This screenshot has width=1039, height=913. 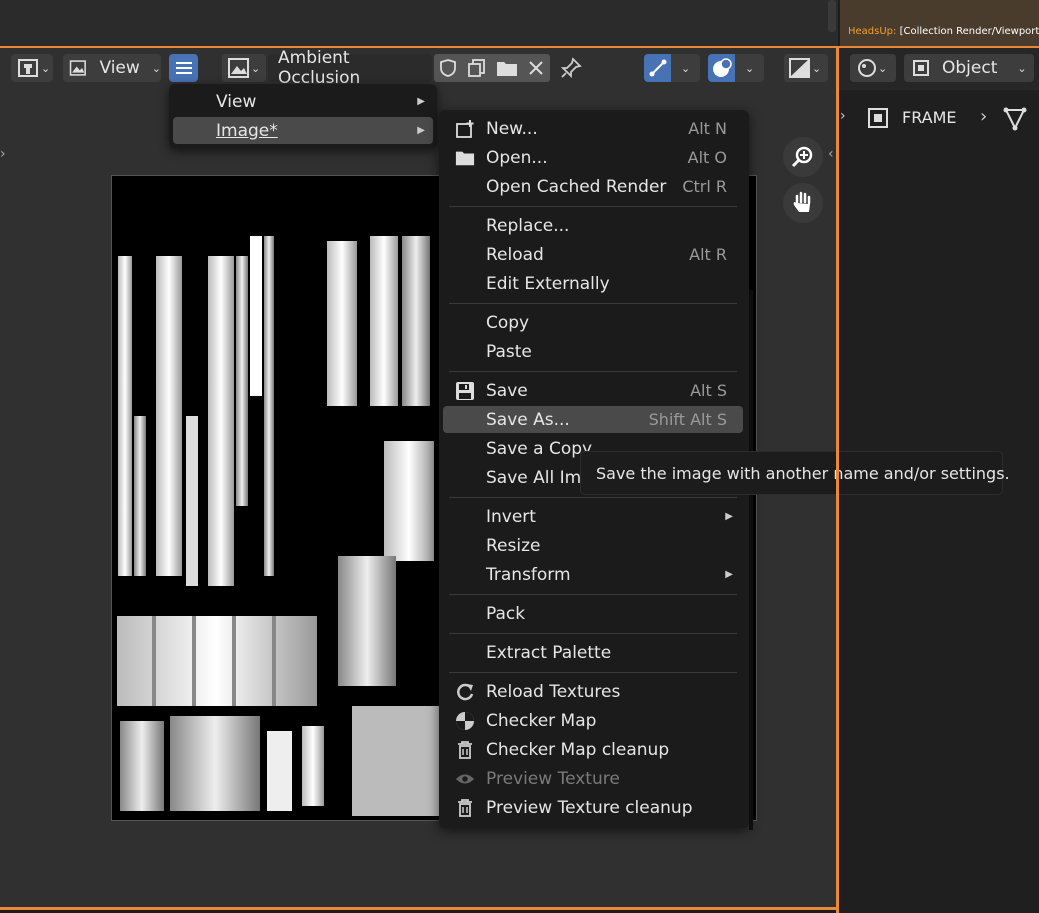 I want to click on hand-icon, so click(x=802, y=201).